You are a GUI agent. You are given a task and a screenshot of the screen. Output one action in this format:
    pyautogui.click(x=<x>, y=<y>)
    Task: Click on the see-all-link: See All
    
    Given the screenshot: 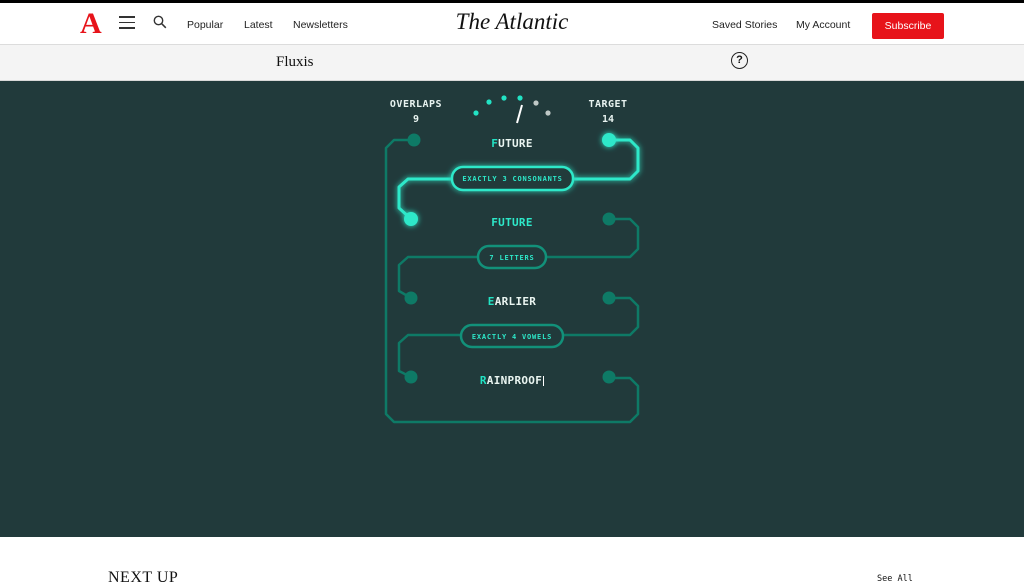 What is the action you would take?
    pyautogui.click(x=895, y=578)
    